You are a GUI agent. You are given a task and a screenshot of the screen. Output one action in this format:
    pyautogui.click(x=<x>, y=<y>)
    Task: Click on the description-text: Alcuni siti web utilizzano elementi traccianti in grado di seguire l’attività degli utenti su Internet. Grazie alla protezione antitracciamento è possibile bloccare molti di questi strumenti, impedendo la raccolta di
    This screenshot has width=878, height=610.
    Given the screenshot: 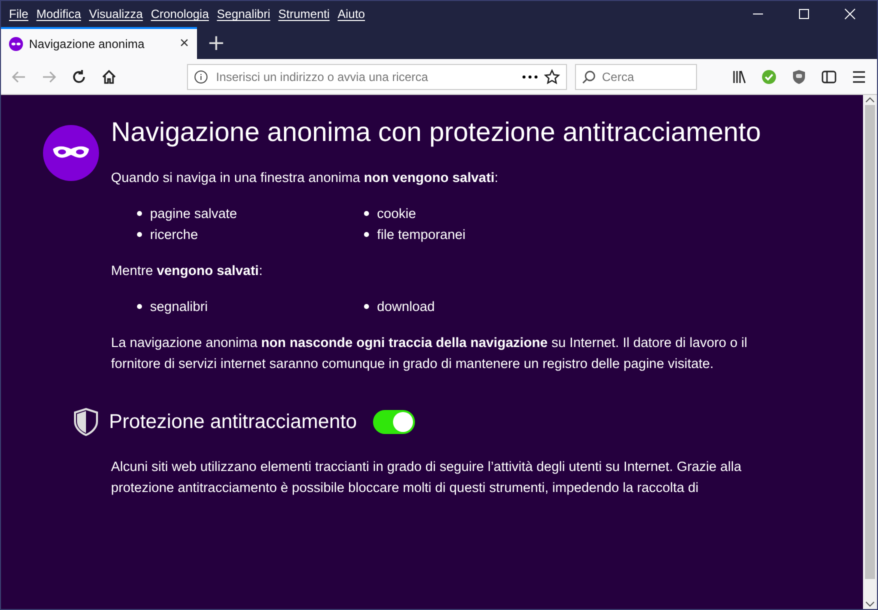 What is the action you would take?
    pyautogui.click(x=426, y=477)
    